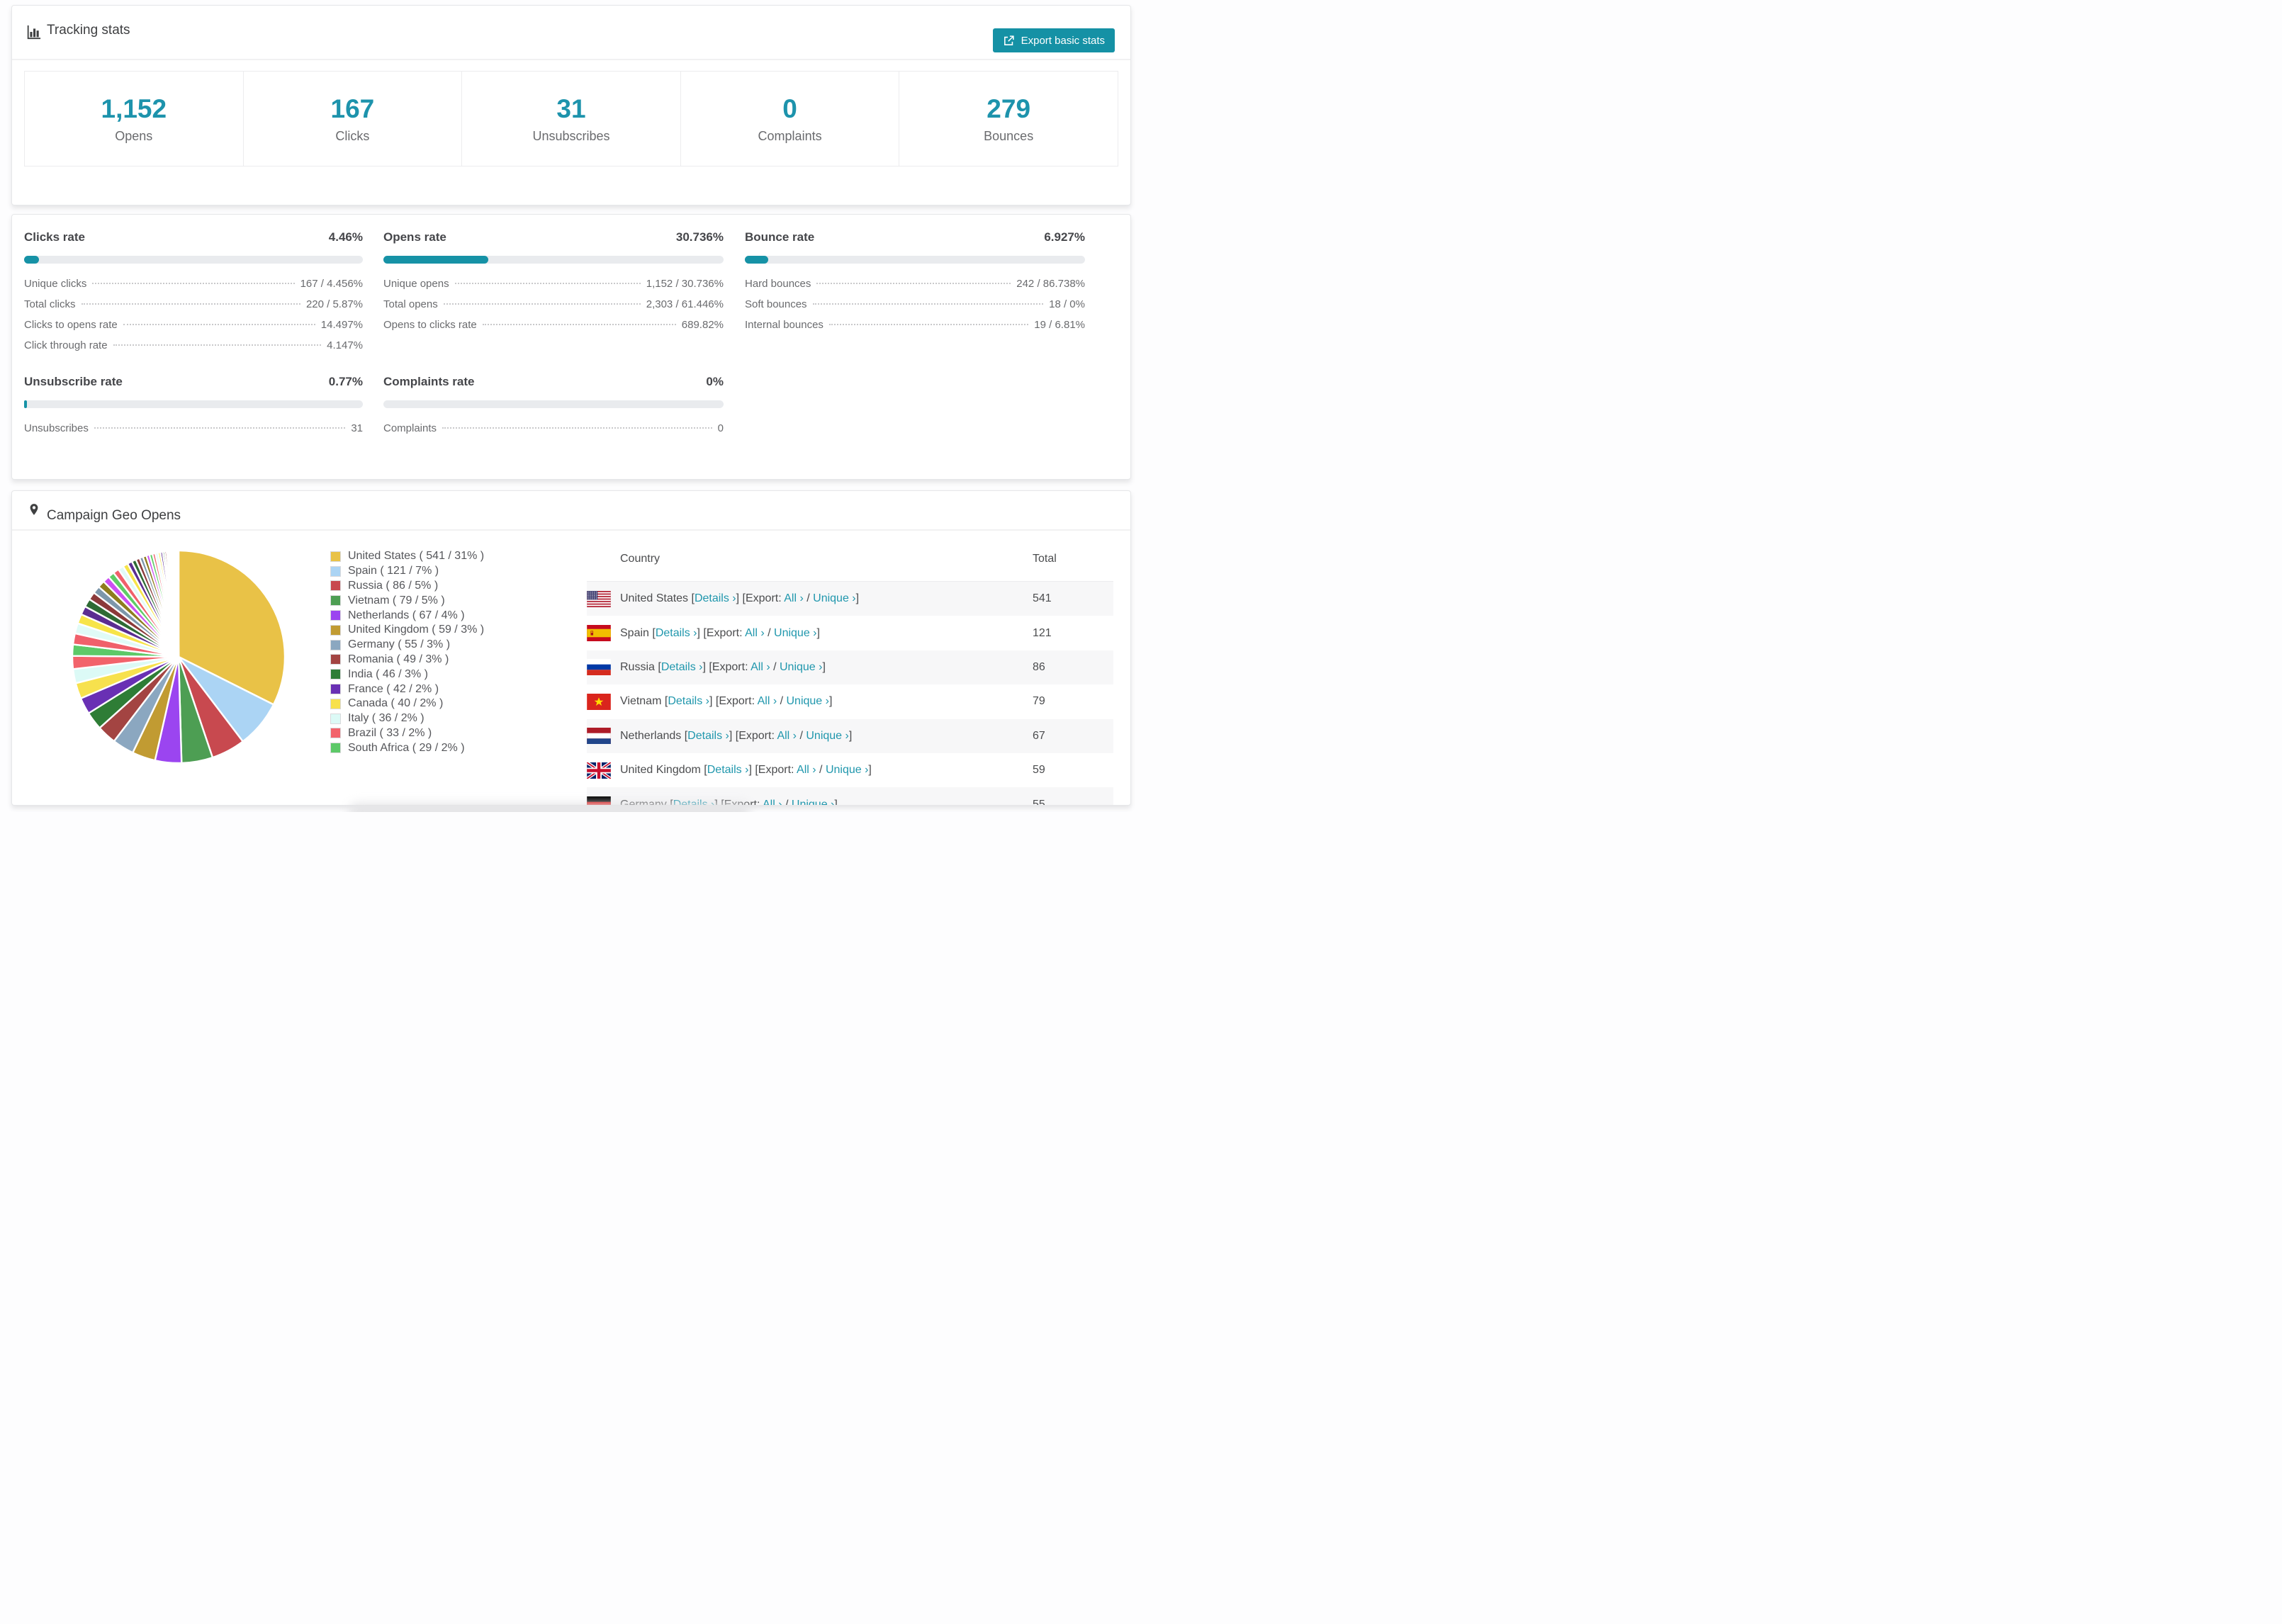 The image size is (2282, 1624). What do you see at coordinates (194, 309) in the screenshot?
I see `rate-detail-row: Total clicks 220 / 5.87%` at bounding box center [194, 309].